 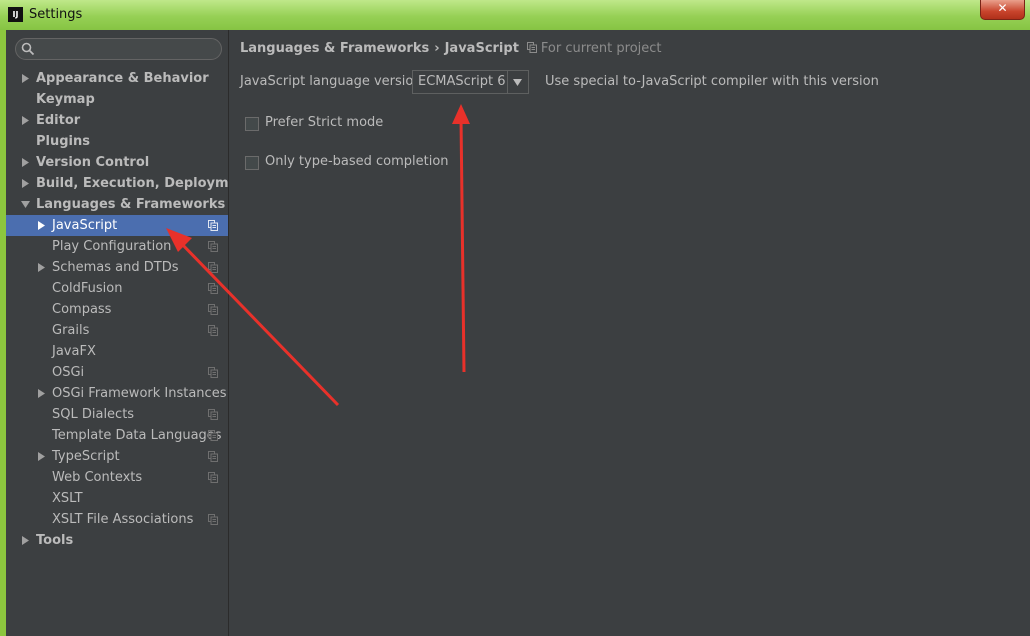 What do you see at coordinates (252, 124) in the screenshot?
I see `prefer-strict-checkbox` at bounding box center [252, 124].